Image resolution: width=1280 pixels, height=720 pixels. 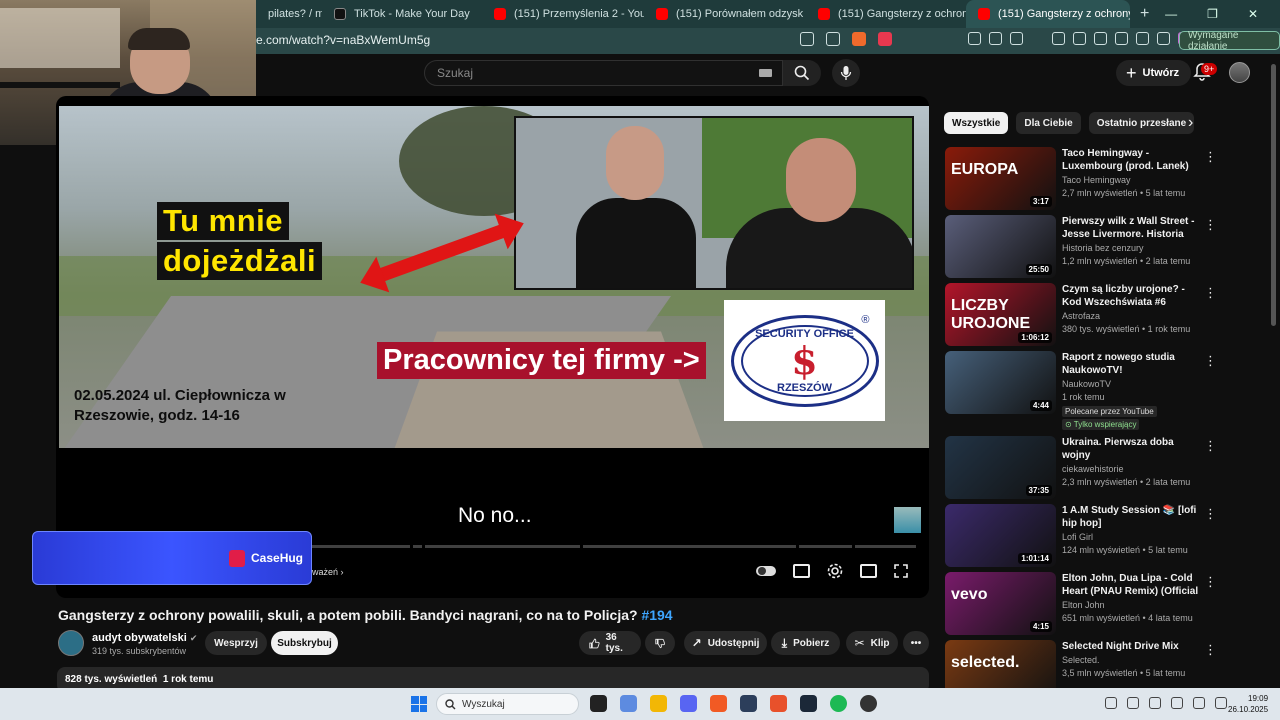 What do you see at coordinates (995, 38) in the screenshot?
I see `puzzle-icon` at bounding box center [995, 38].